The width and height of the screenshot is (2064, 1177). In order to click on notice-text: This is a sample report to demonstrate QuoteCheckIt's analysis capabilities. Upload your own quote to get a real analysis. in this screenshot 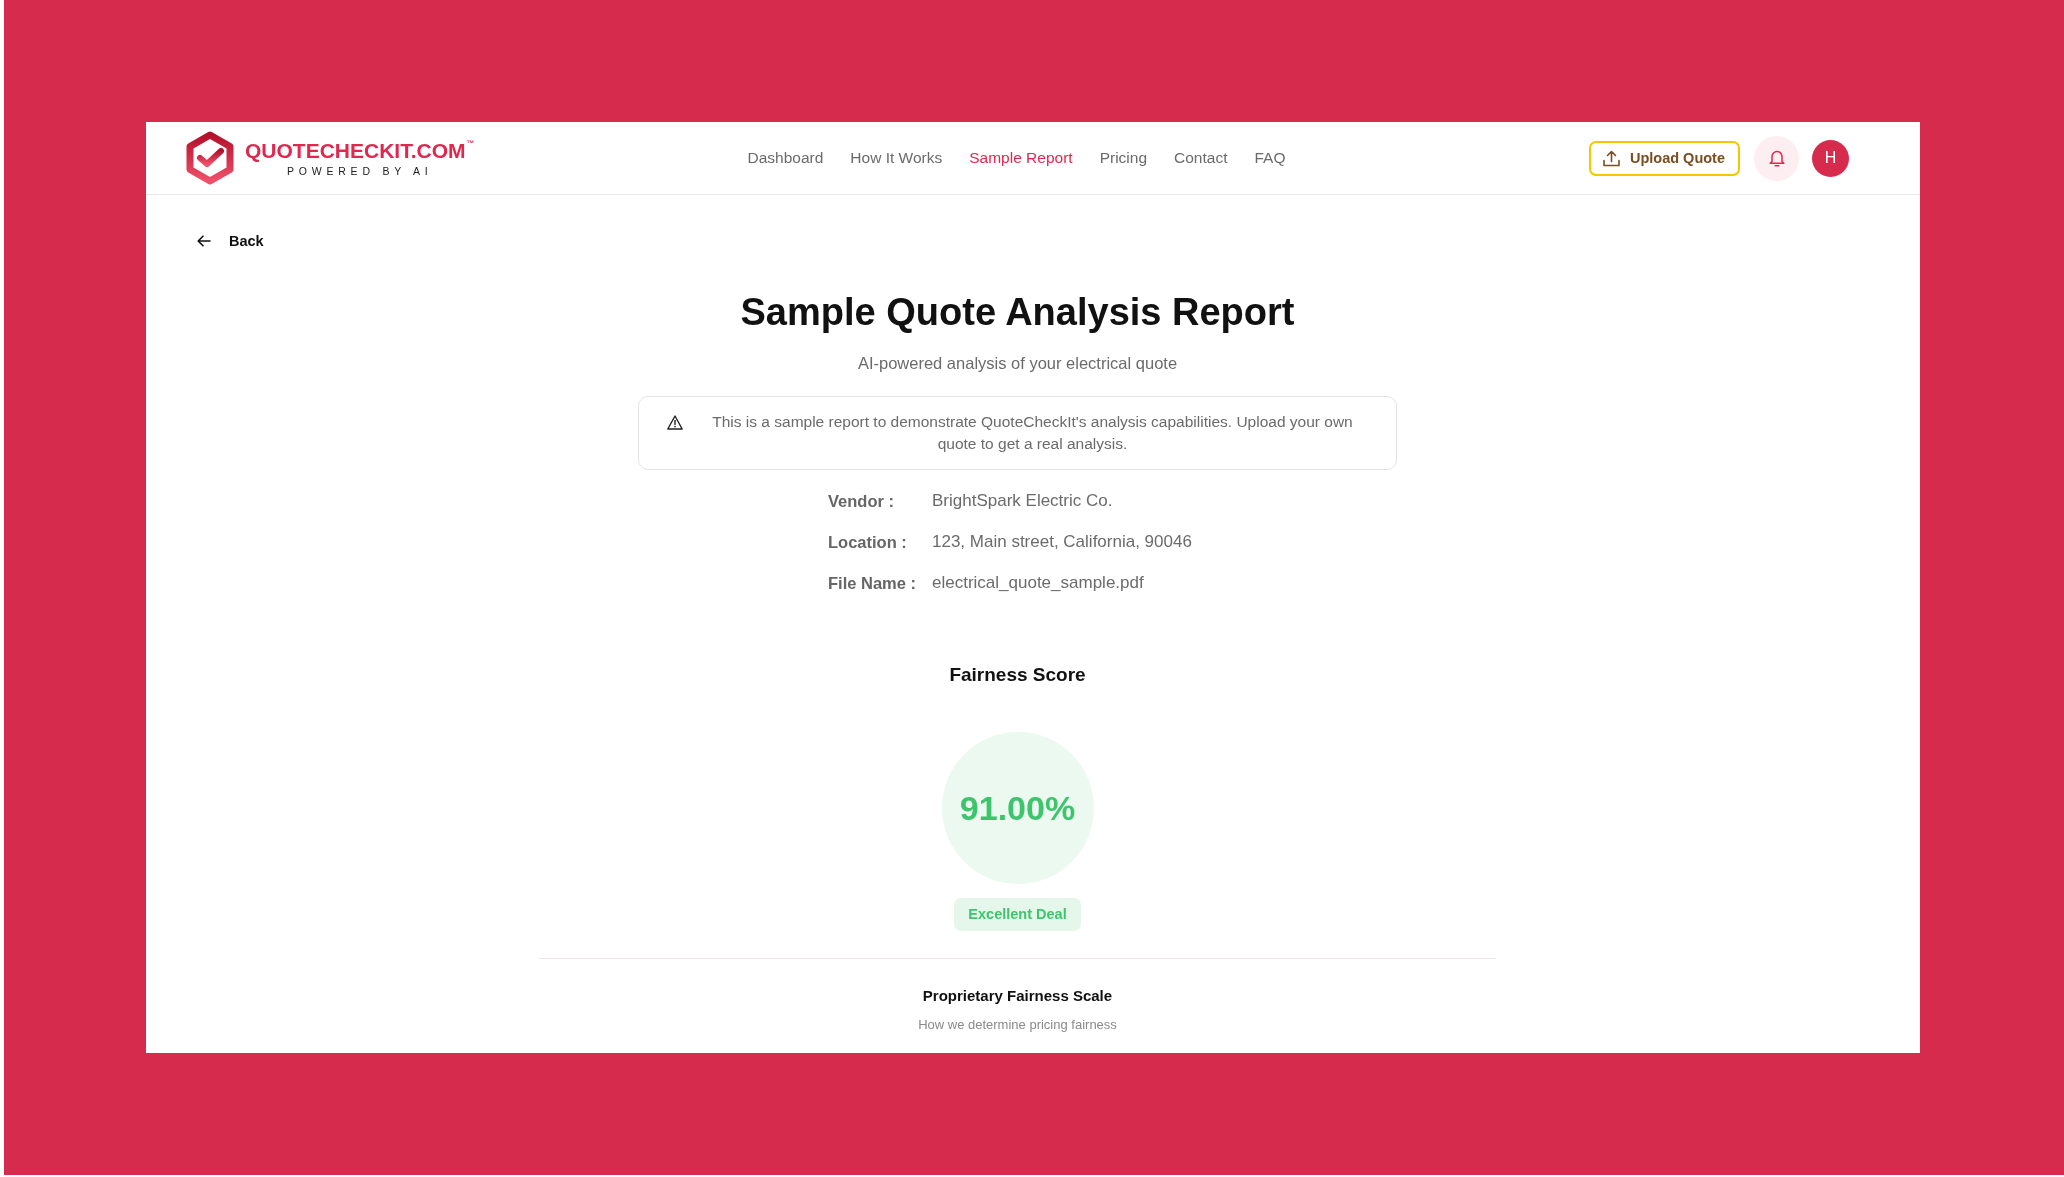, I will do `click(1032, 433)`.